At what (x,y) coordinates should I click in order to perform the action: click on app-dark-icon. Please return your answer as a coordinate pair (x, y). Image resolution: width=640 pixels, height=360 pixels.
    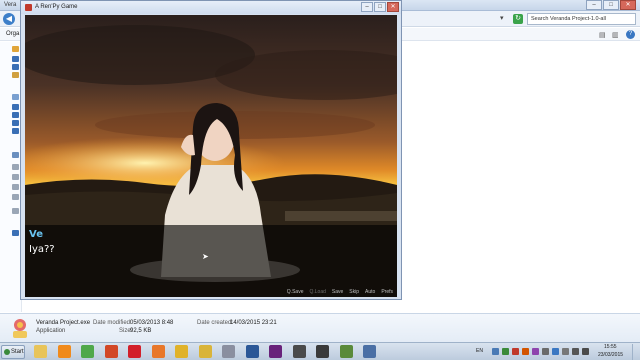
    Looking at the image, I should click on (322, 351).